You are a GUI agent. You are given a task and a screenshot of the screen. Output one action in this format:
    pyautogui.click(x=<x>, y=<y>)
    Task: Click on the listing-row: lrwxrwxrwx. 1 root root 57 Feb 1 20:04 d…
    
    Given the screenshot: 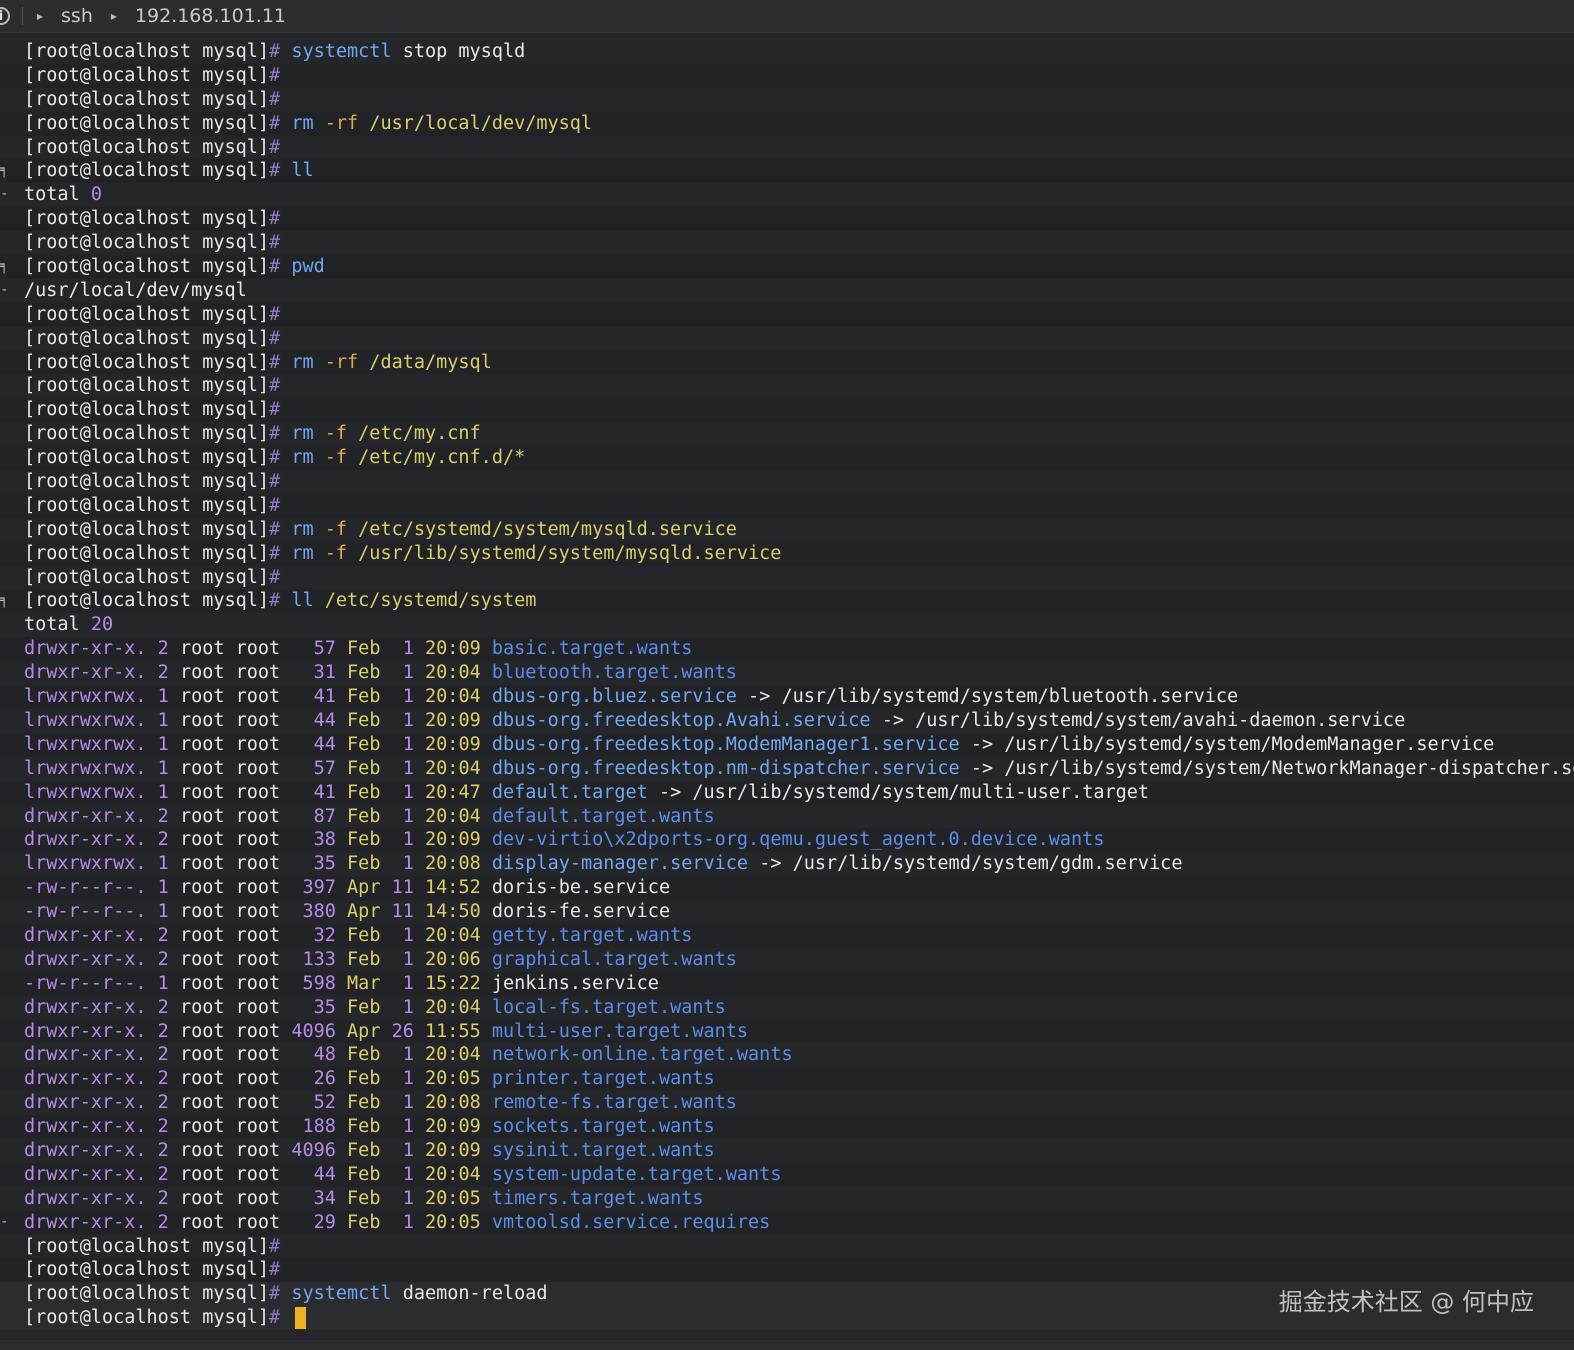 What is the action you would take?
    pyautogui.click(x=787, y=769)
    